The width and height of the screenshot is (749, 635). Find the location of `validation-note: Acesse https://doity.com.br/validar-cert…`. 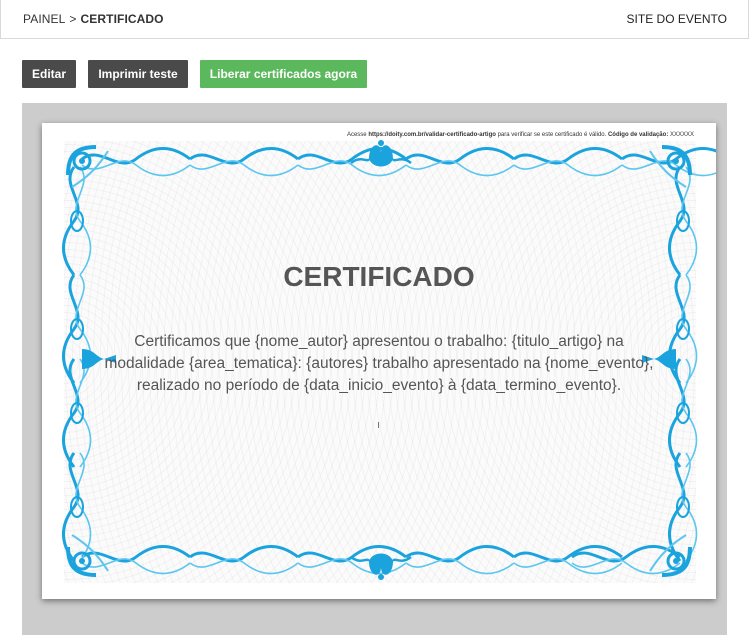

validation-note: Acesse https://doity.com.br/validar-cert… is located at coordinates (520, 135).